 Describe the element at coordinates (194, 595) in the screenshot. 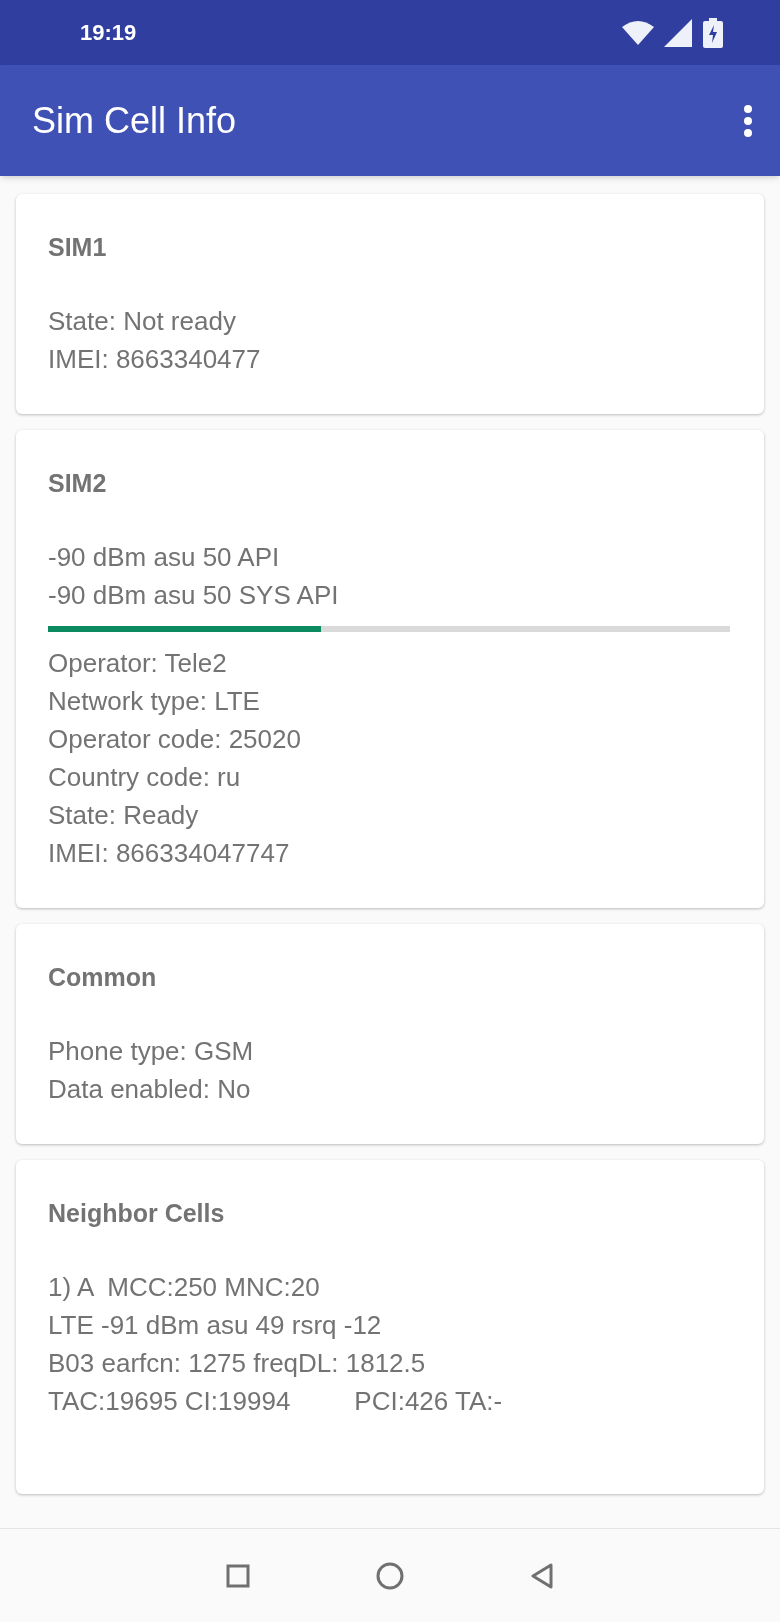

I see `info-line: -90 dBm asu 50 SYS API` at that location.